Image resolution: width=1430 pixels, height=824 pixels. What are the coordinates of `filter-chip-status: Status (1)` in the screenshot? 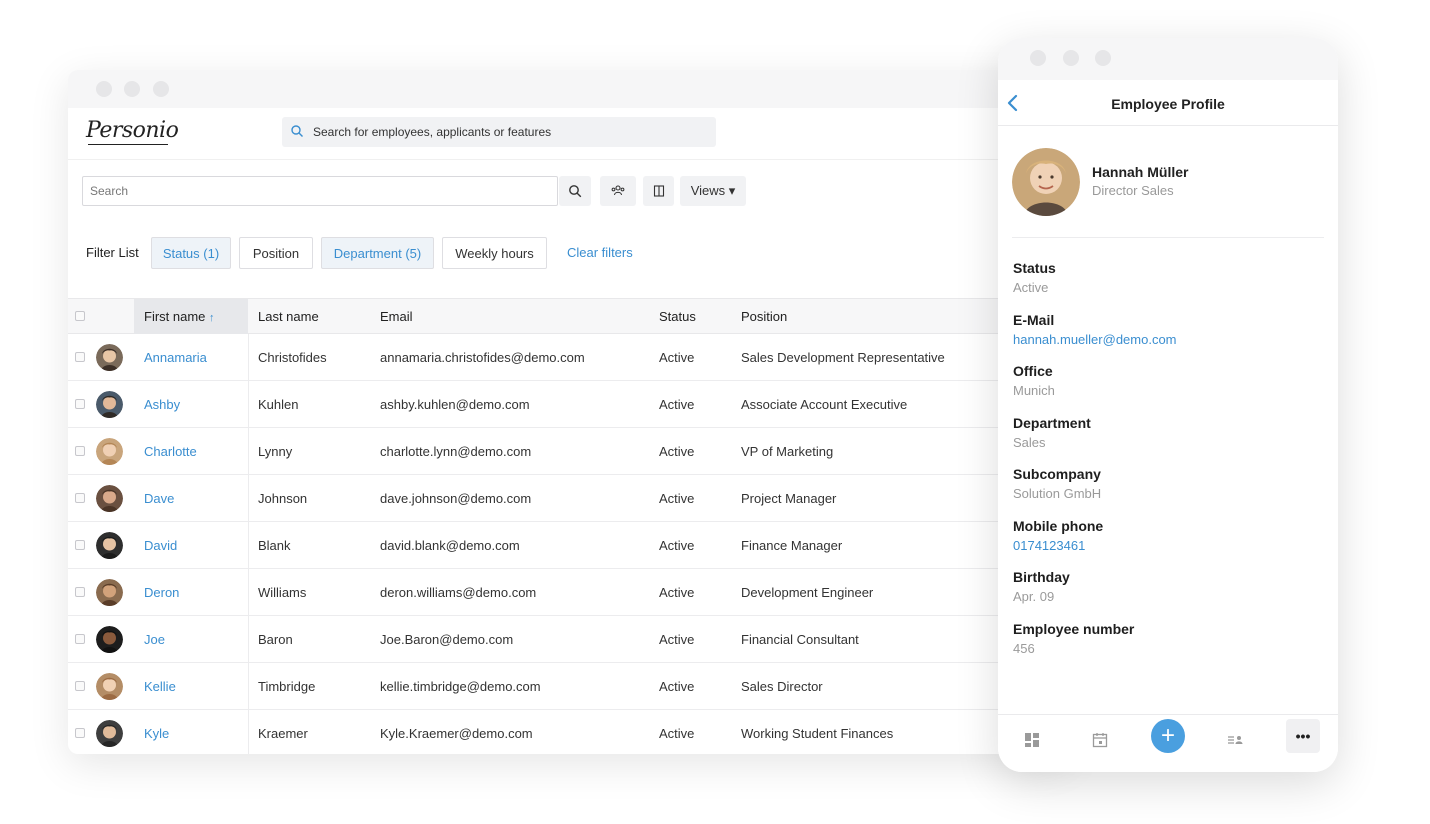 It's located at (191, 253).